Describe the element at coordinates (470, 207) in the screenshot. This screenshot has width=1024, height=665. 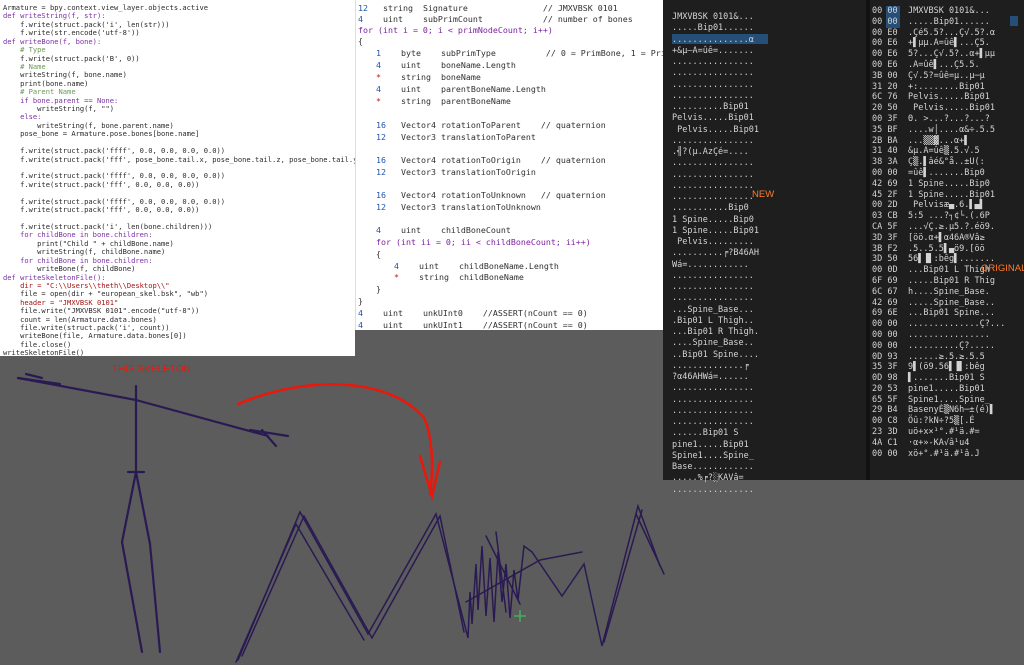
I see `field-declaration: Vector3 translationToUnknown` at that location.